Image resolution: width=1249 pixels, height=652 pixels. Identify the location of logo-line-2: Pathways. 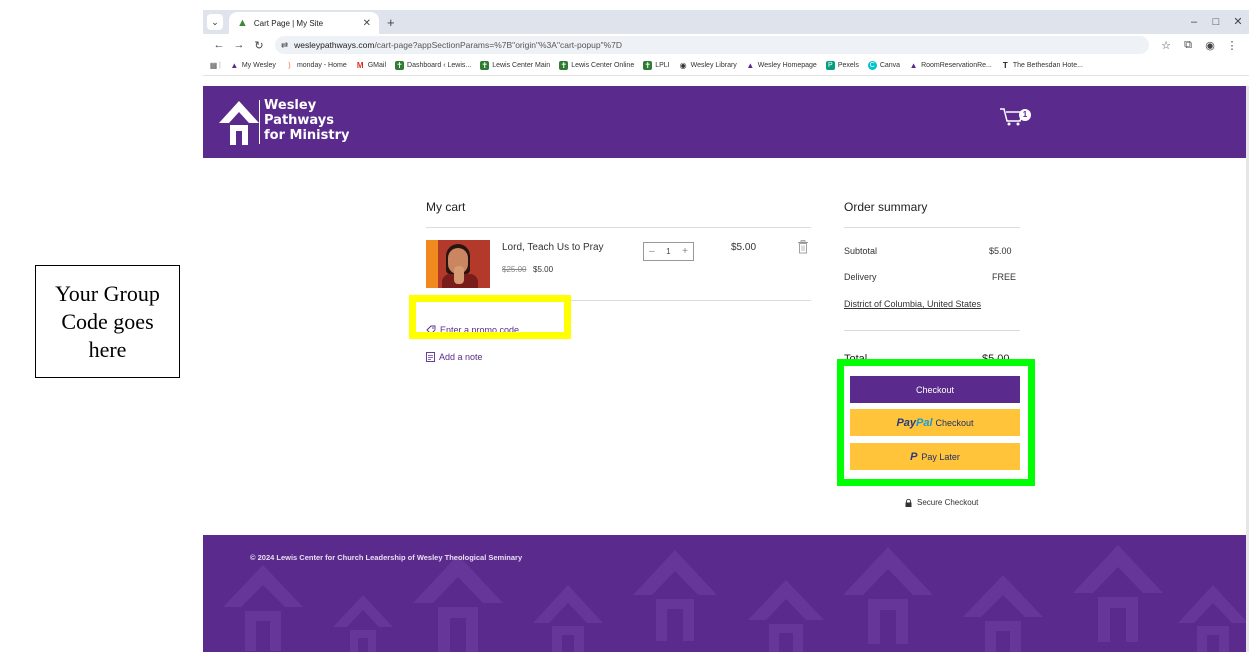
(299, 120).